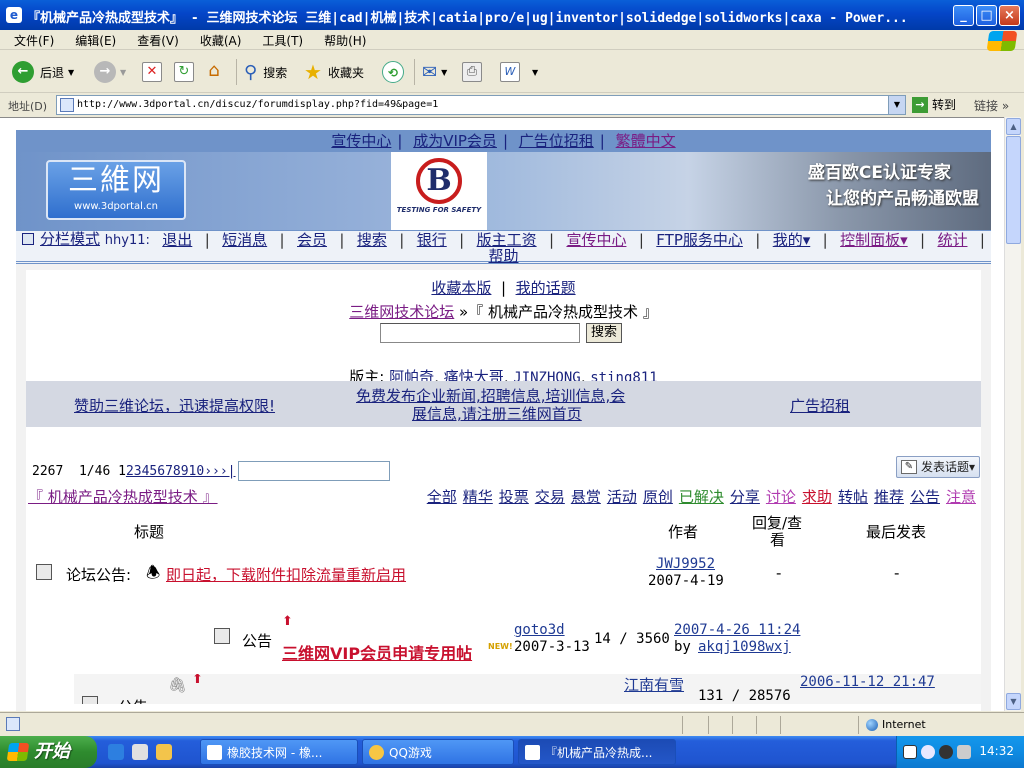  I want to click on stop-button: ✕, so click(152, 72).